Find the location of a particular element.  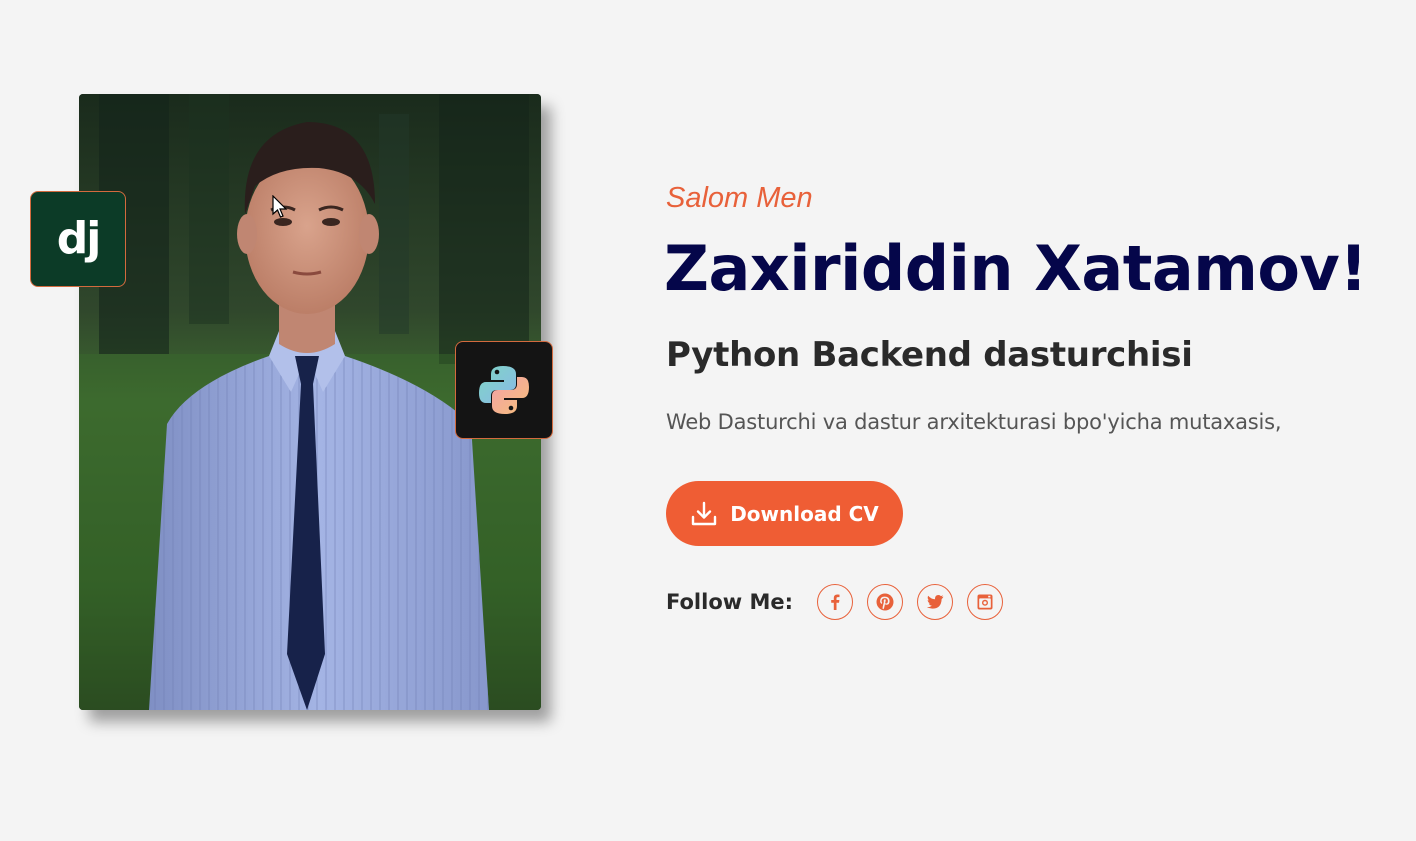

instagram-link is located at coordinates (985, 602).